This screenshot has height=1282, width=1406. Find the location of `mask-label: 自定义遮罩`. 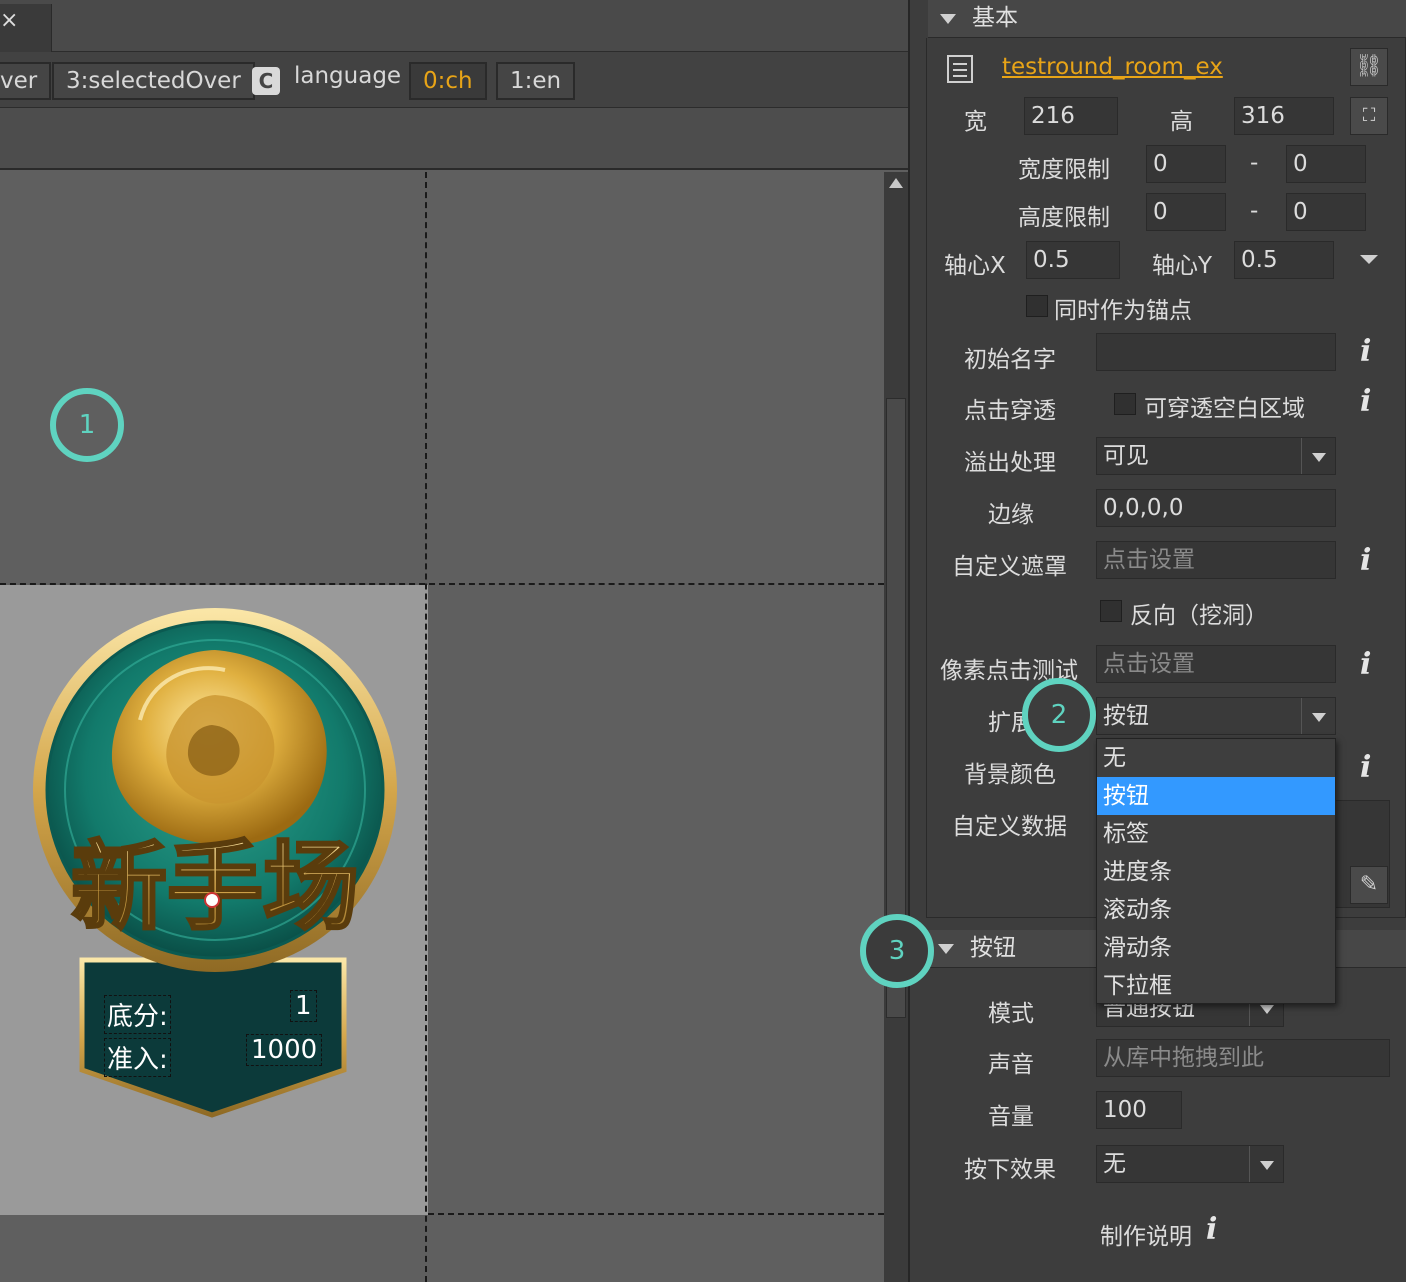

mask-label: 自定义遮罩 is located at coordinates (1009, 567).